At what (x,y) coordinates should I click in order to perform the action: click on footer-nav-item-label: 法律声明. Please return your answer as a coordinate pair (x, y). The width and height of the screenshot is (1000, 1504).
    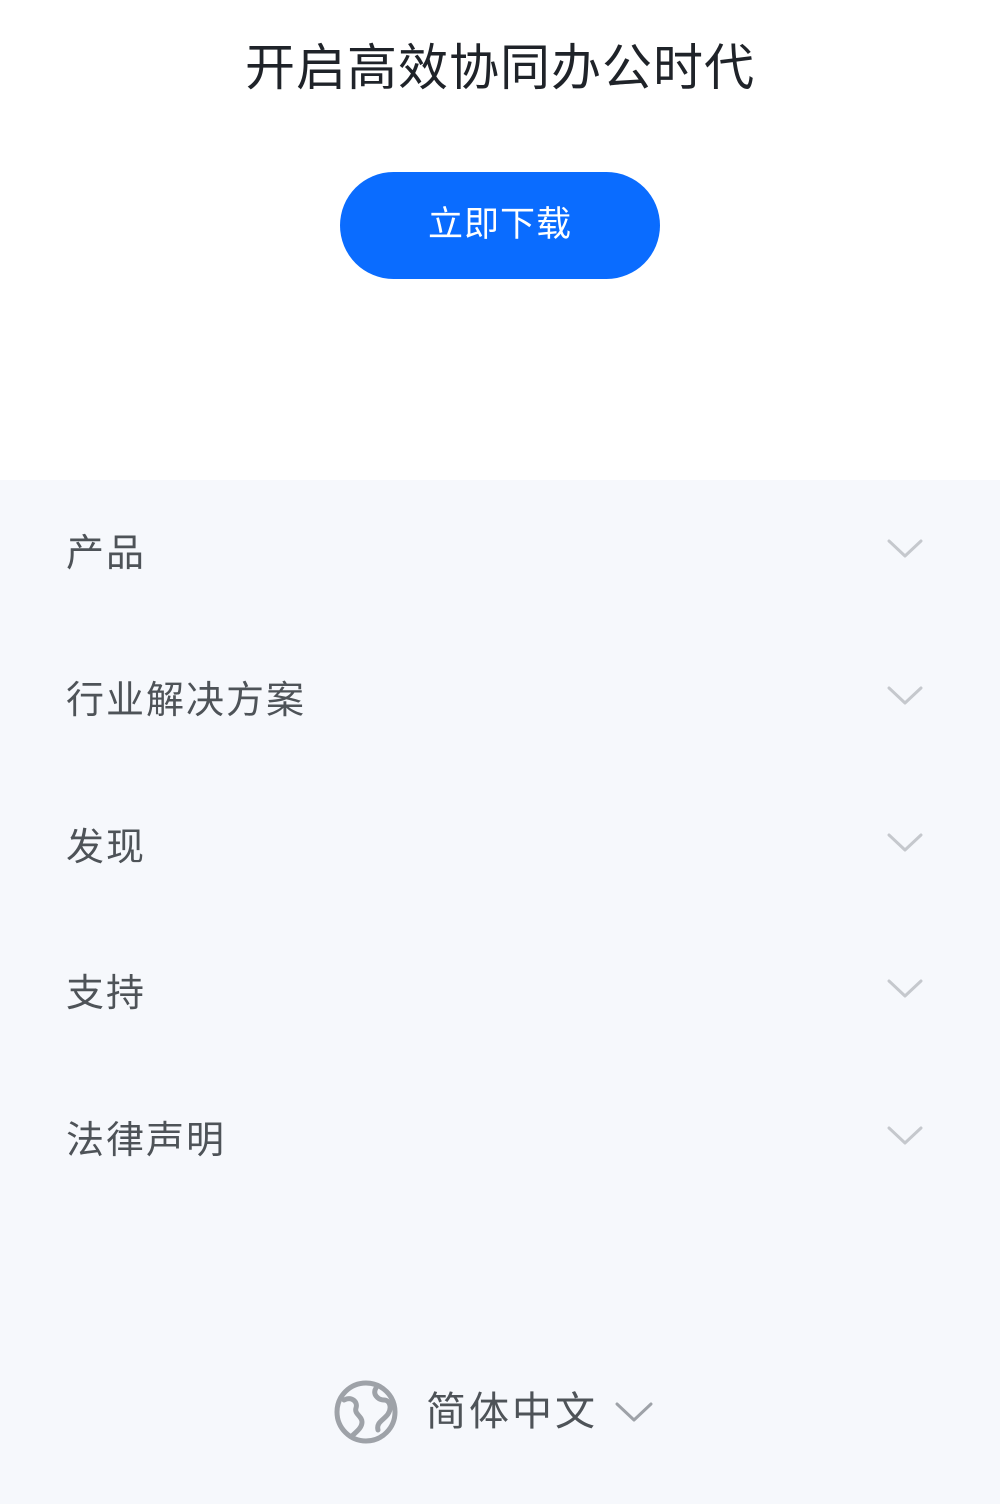
    Looking at the image, I should click on (146, 1140).